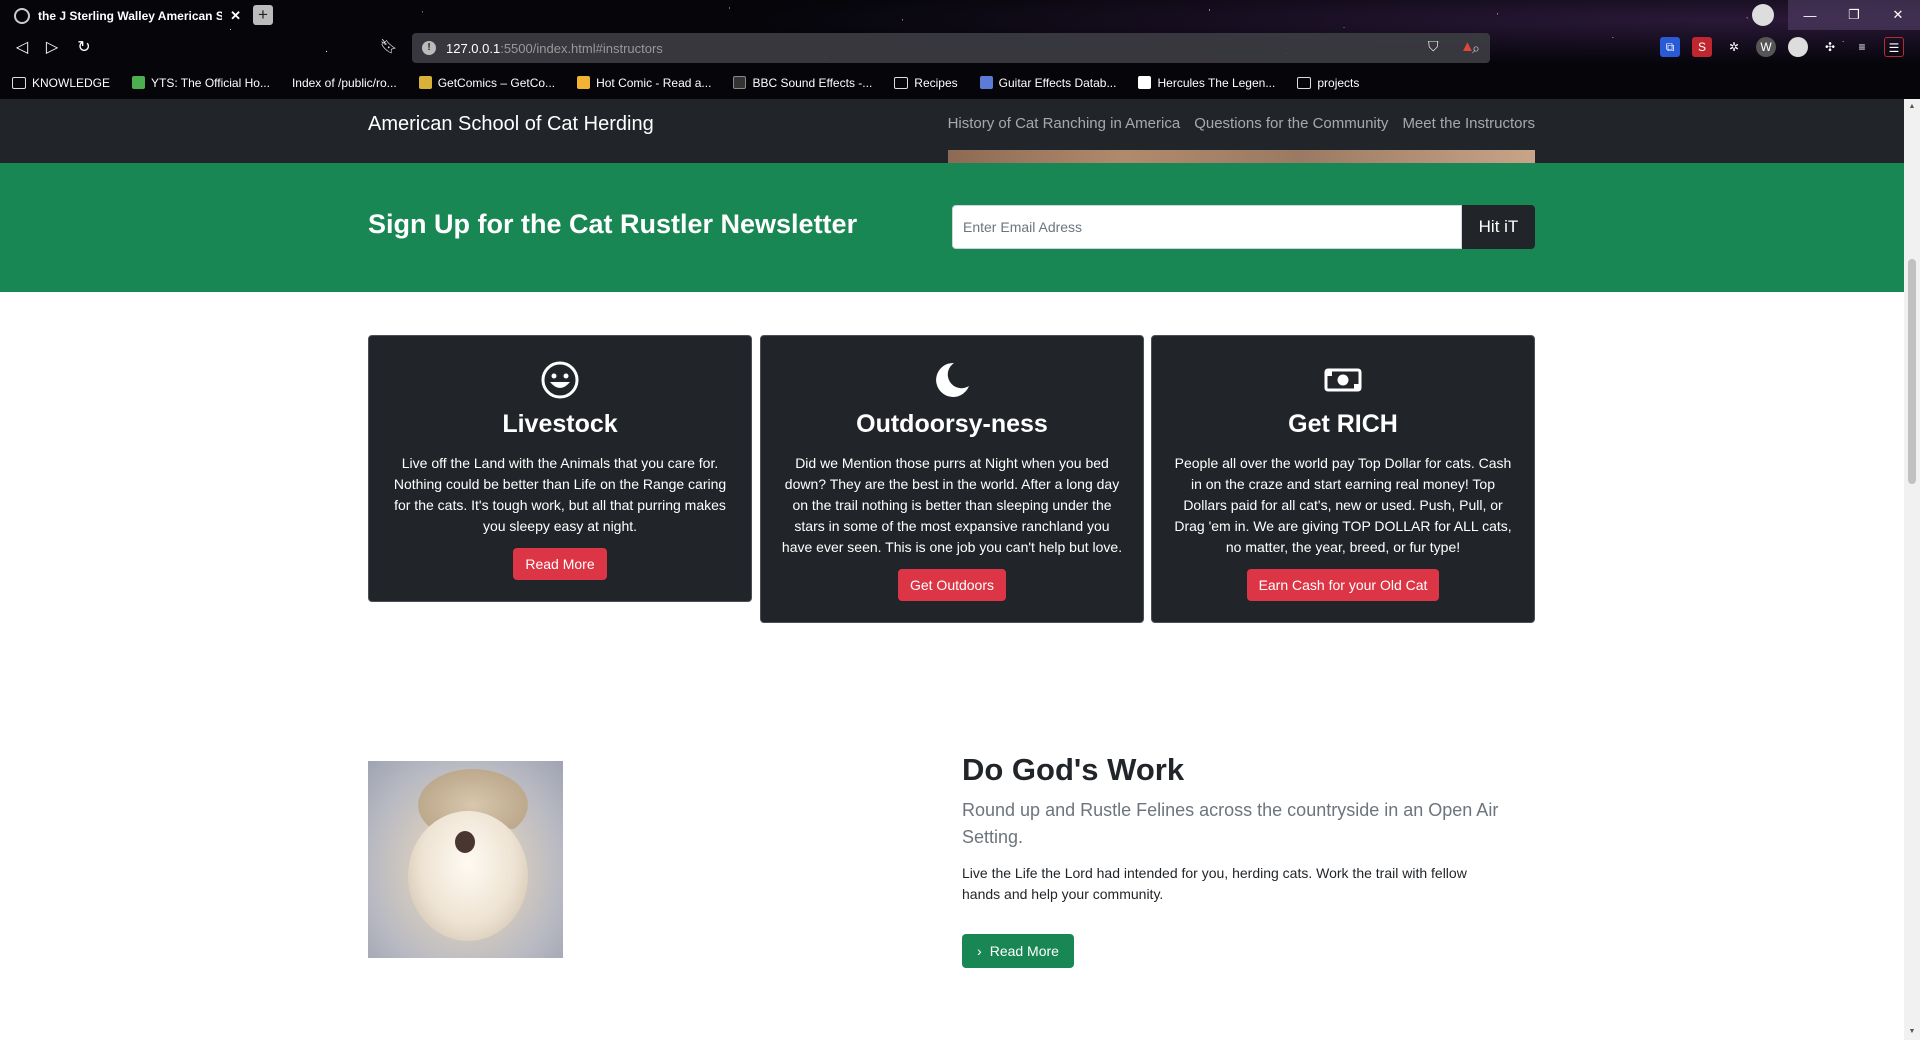  Describe the element at coordinates (473, 48) in the screenshot. I see `url-host: 127.0.0.1` at that location.